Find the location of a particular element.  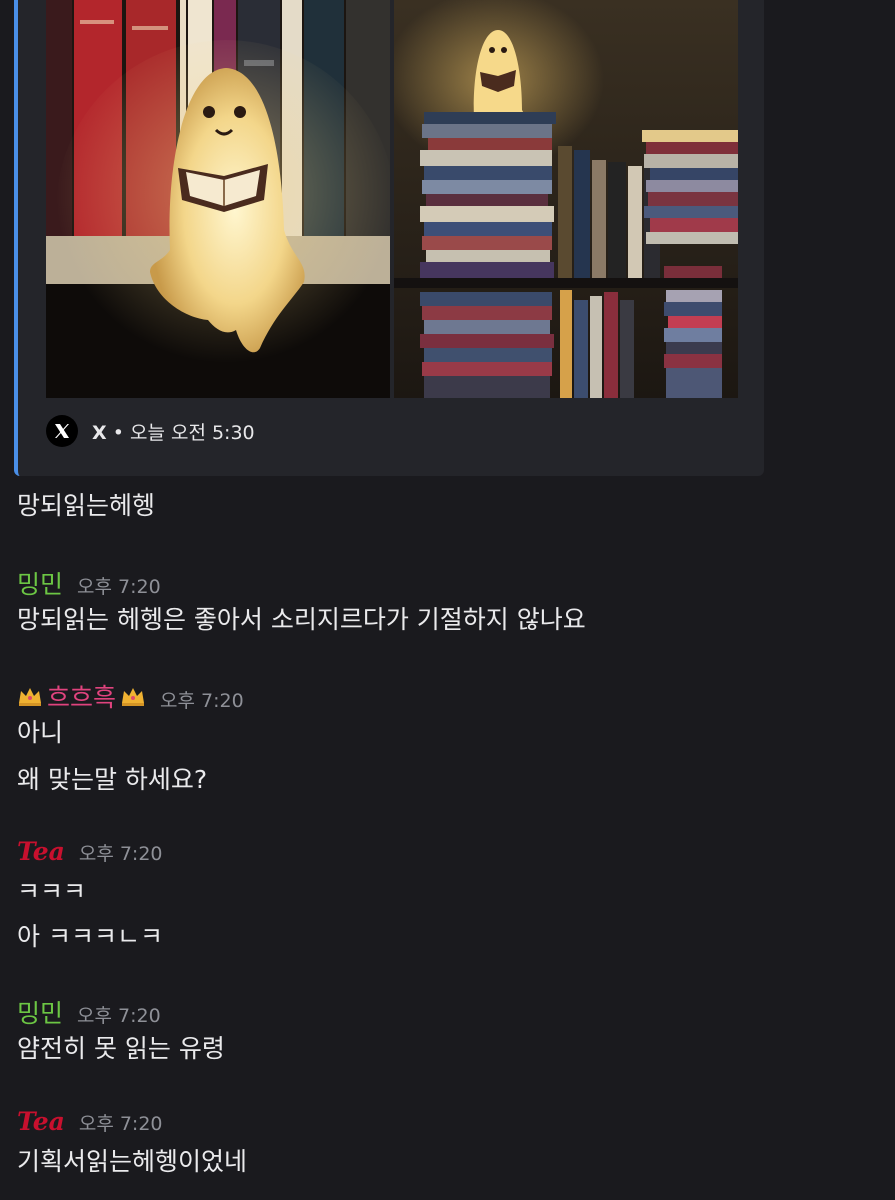

message-text: ㅋㅋㅋ is located at coordinates (52, 891).